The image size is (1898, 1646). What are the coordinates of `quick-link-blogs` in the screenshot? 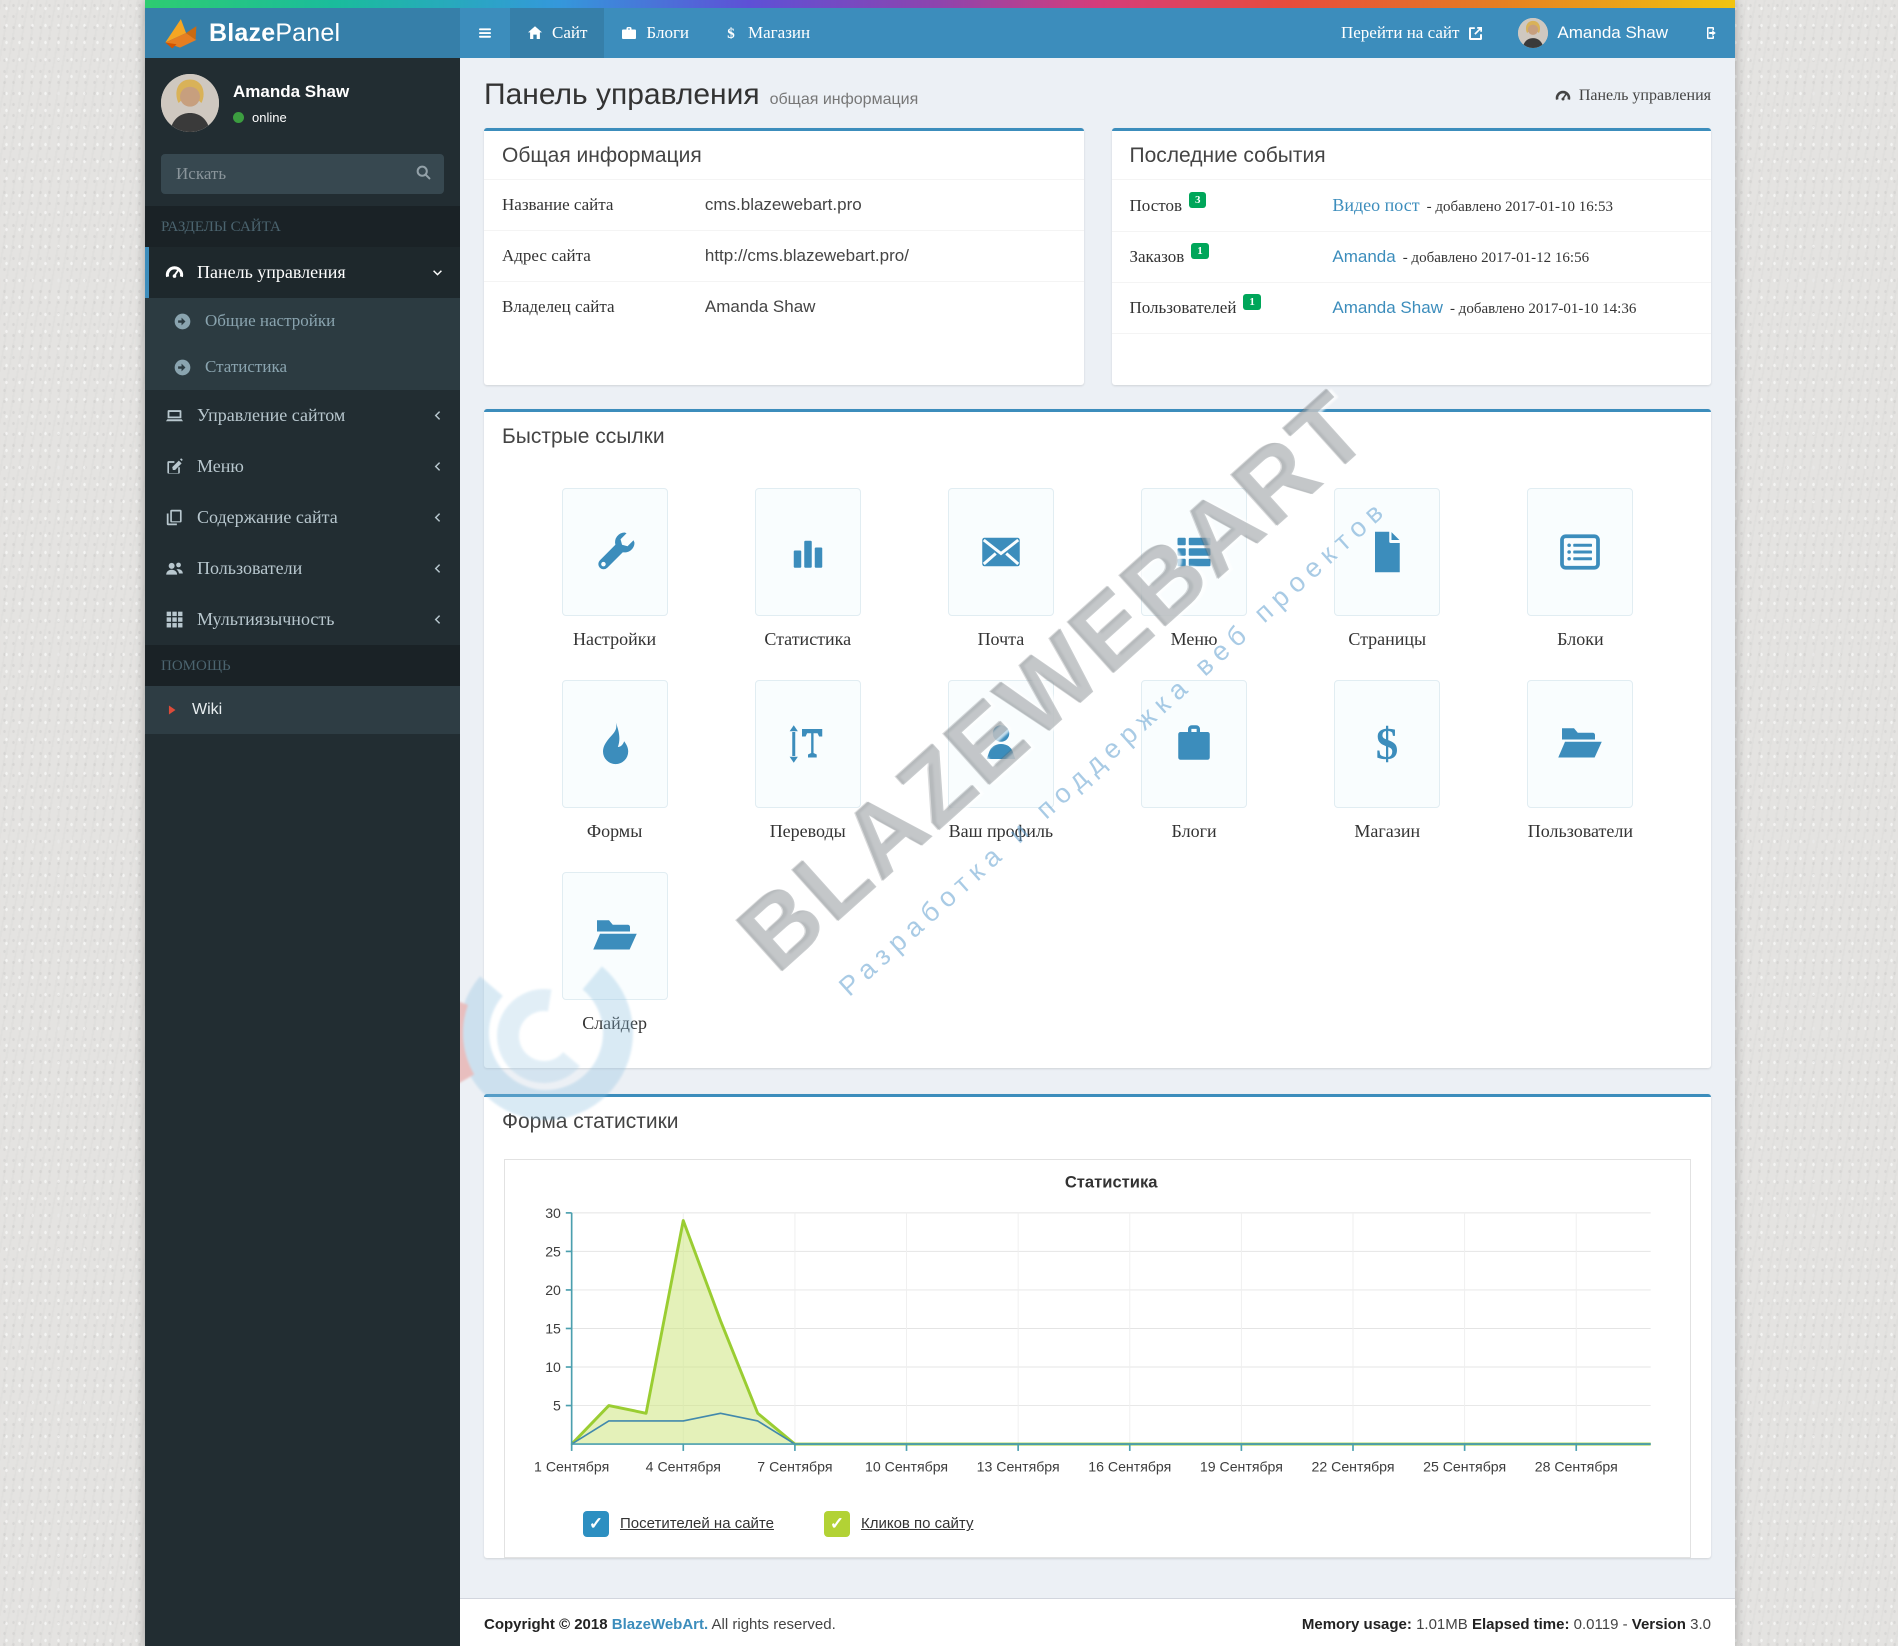 It's located at (1194, 744).